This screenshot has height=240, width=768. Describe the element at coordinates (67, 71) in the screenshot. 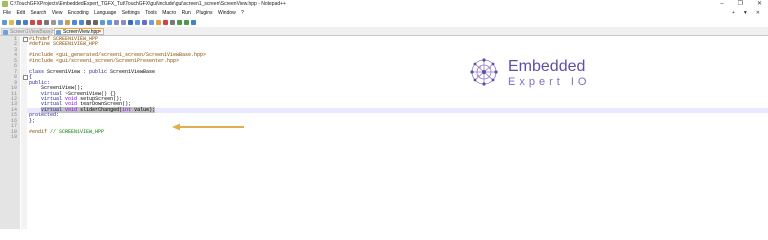

I see `code-token: Screen1View :` at that location.